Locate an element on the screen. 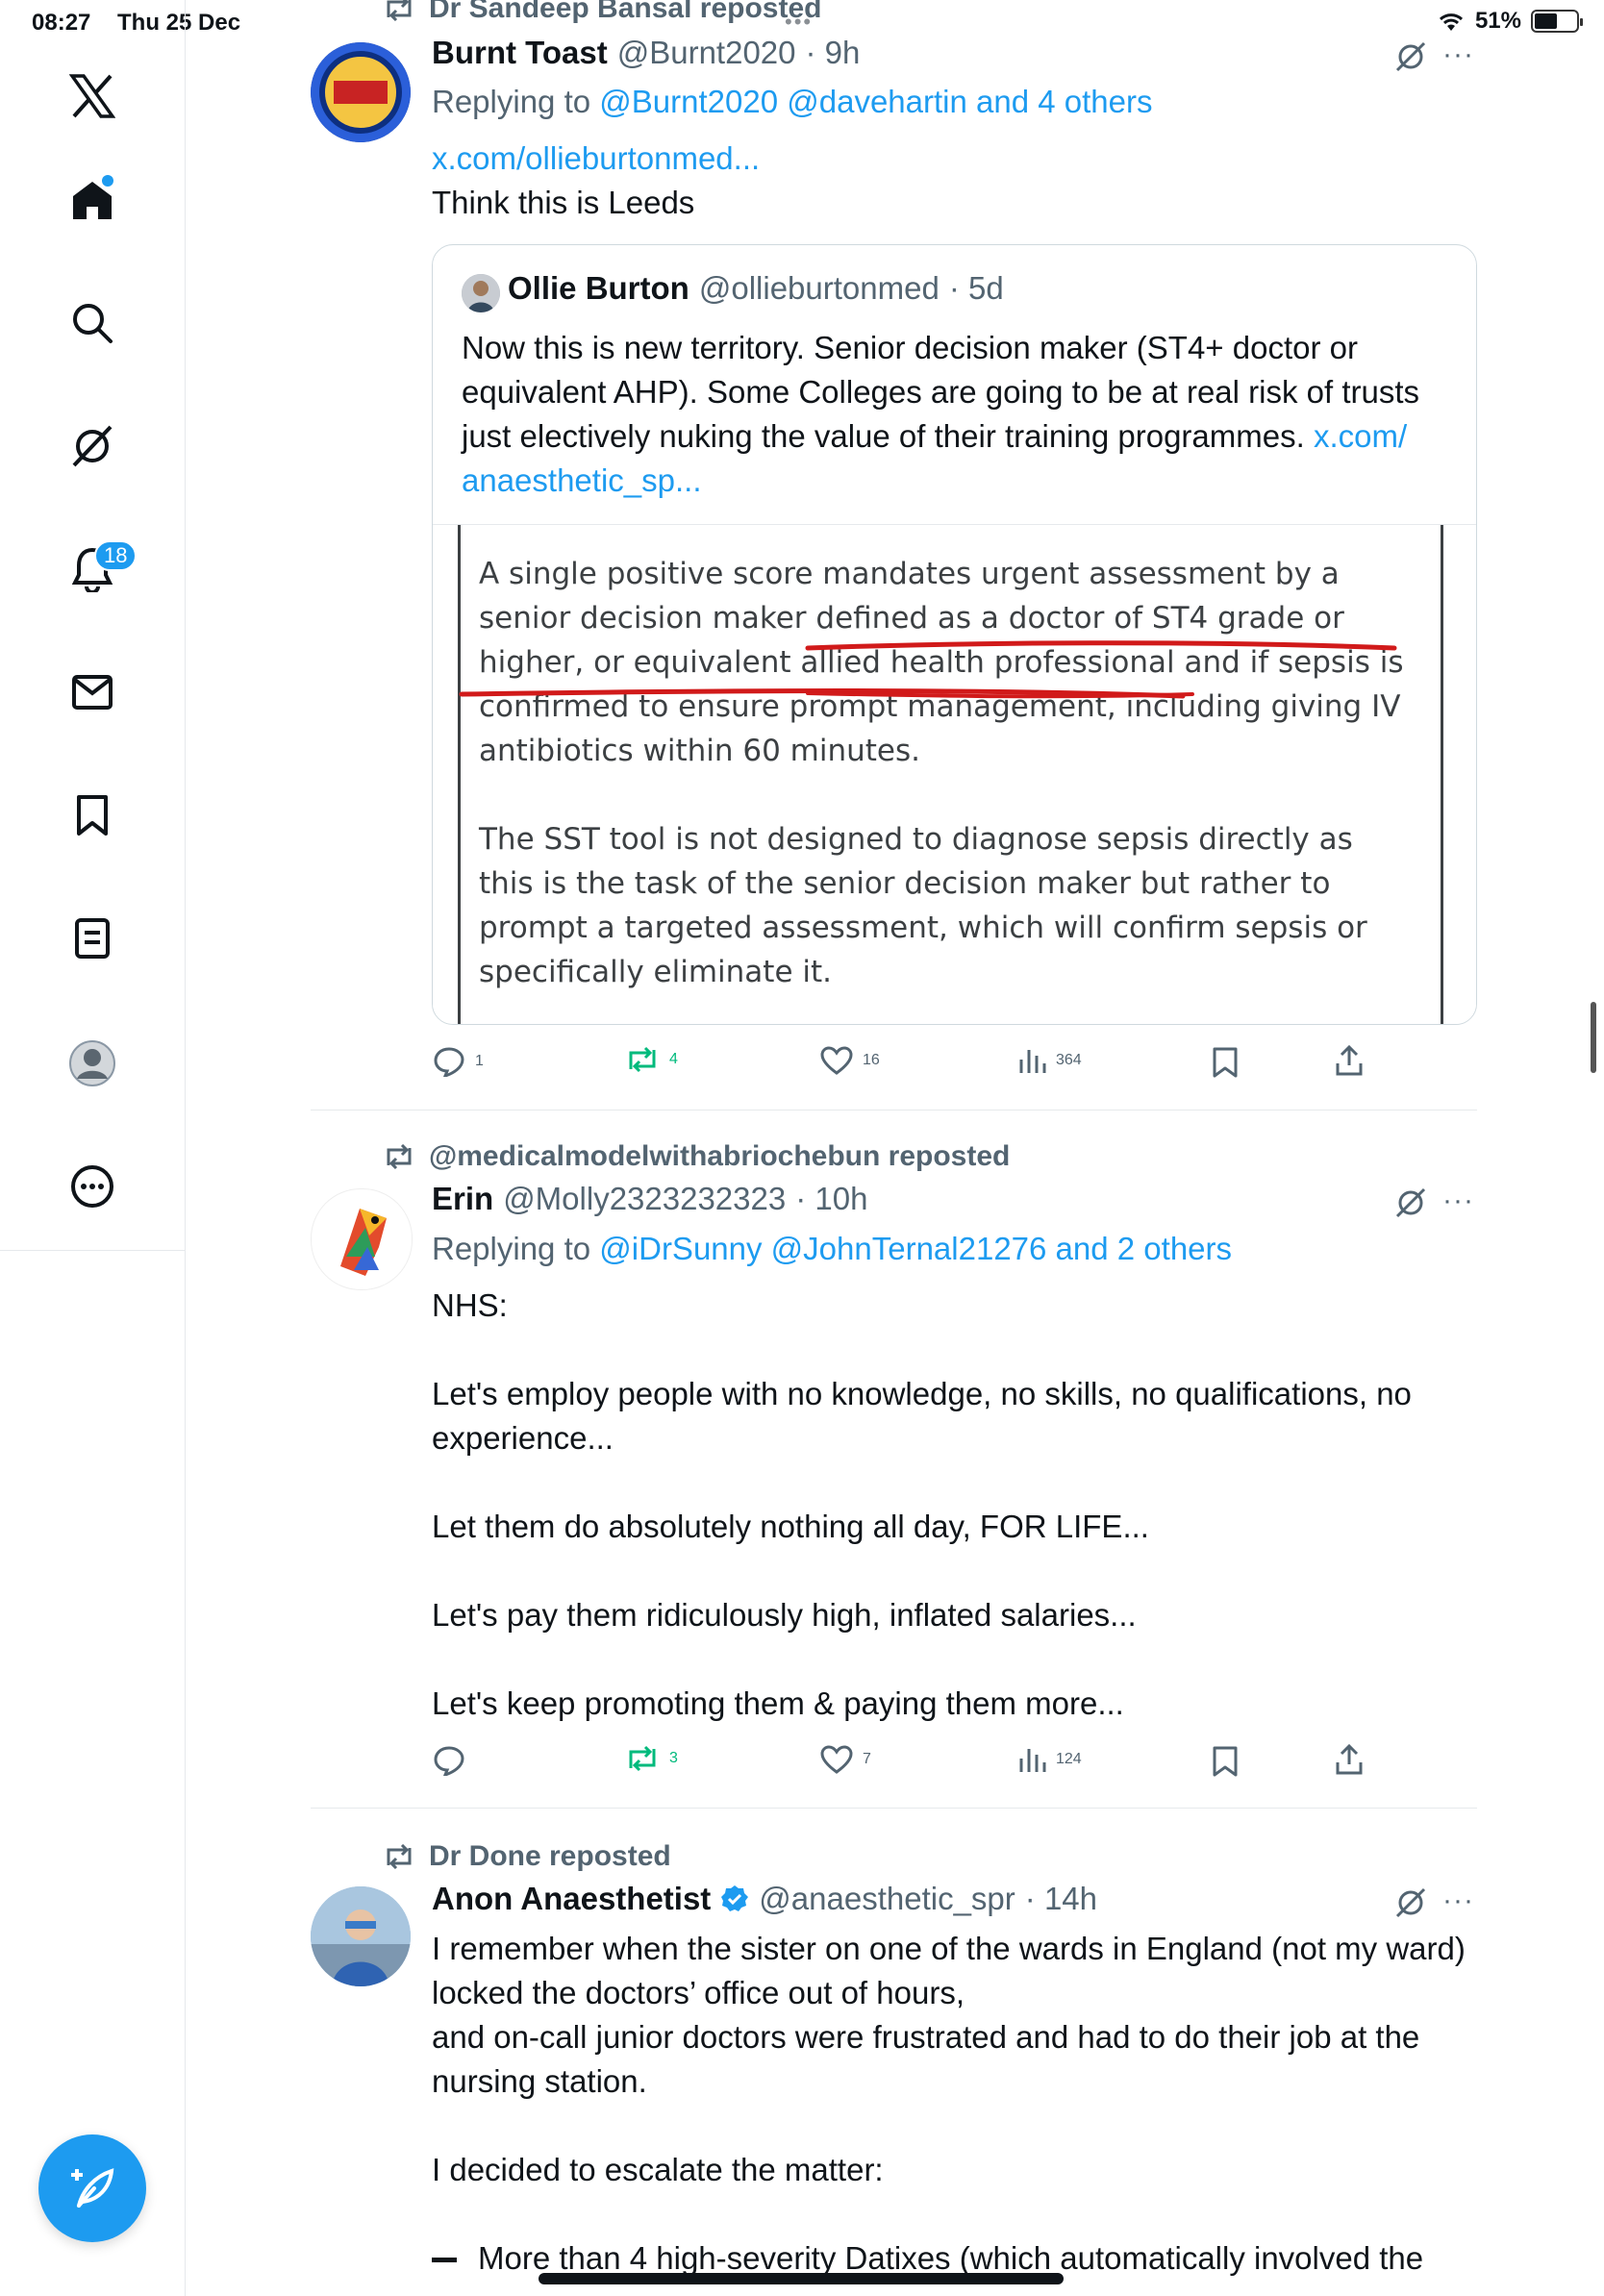  handle: @anaesthetic_spr is located at coordinates (887, 1899).